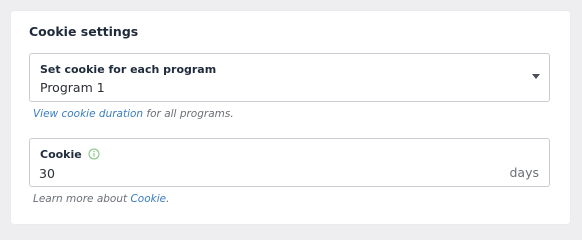 This screenshot has height=240, width=582. I want to click on program-select-label: Set cookie for each program, so click(128, 69).